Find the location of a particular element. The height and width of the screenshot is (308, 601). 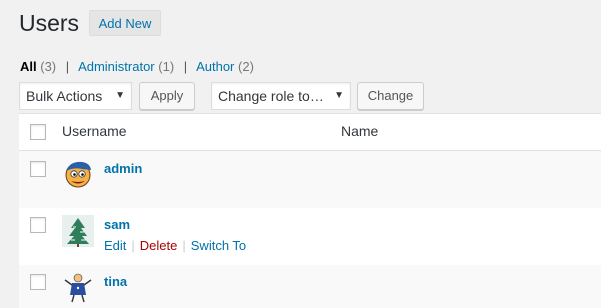

filter-author-count: (2) is located at coordinates (246, 66).